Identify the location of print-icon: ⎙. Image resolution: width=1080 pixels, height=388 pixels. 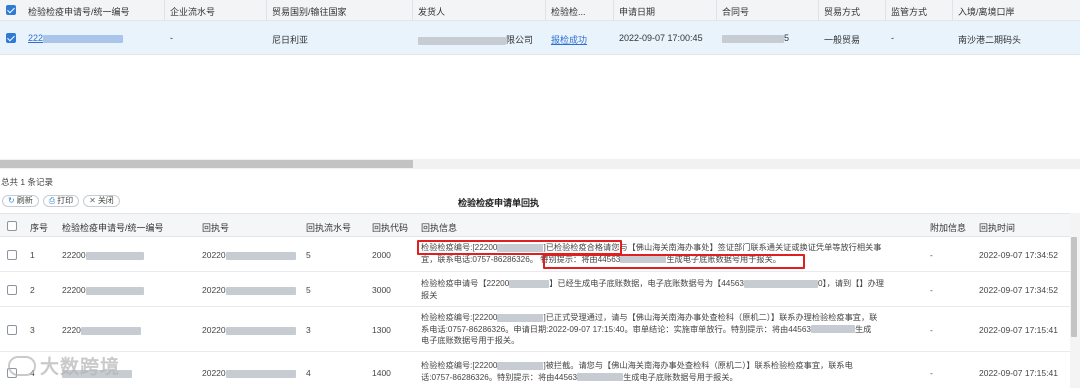
(52, 200).